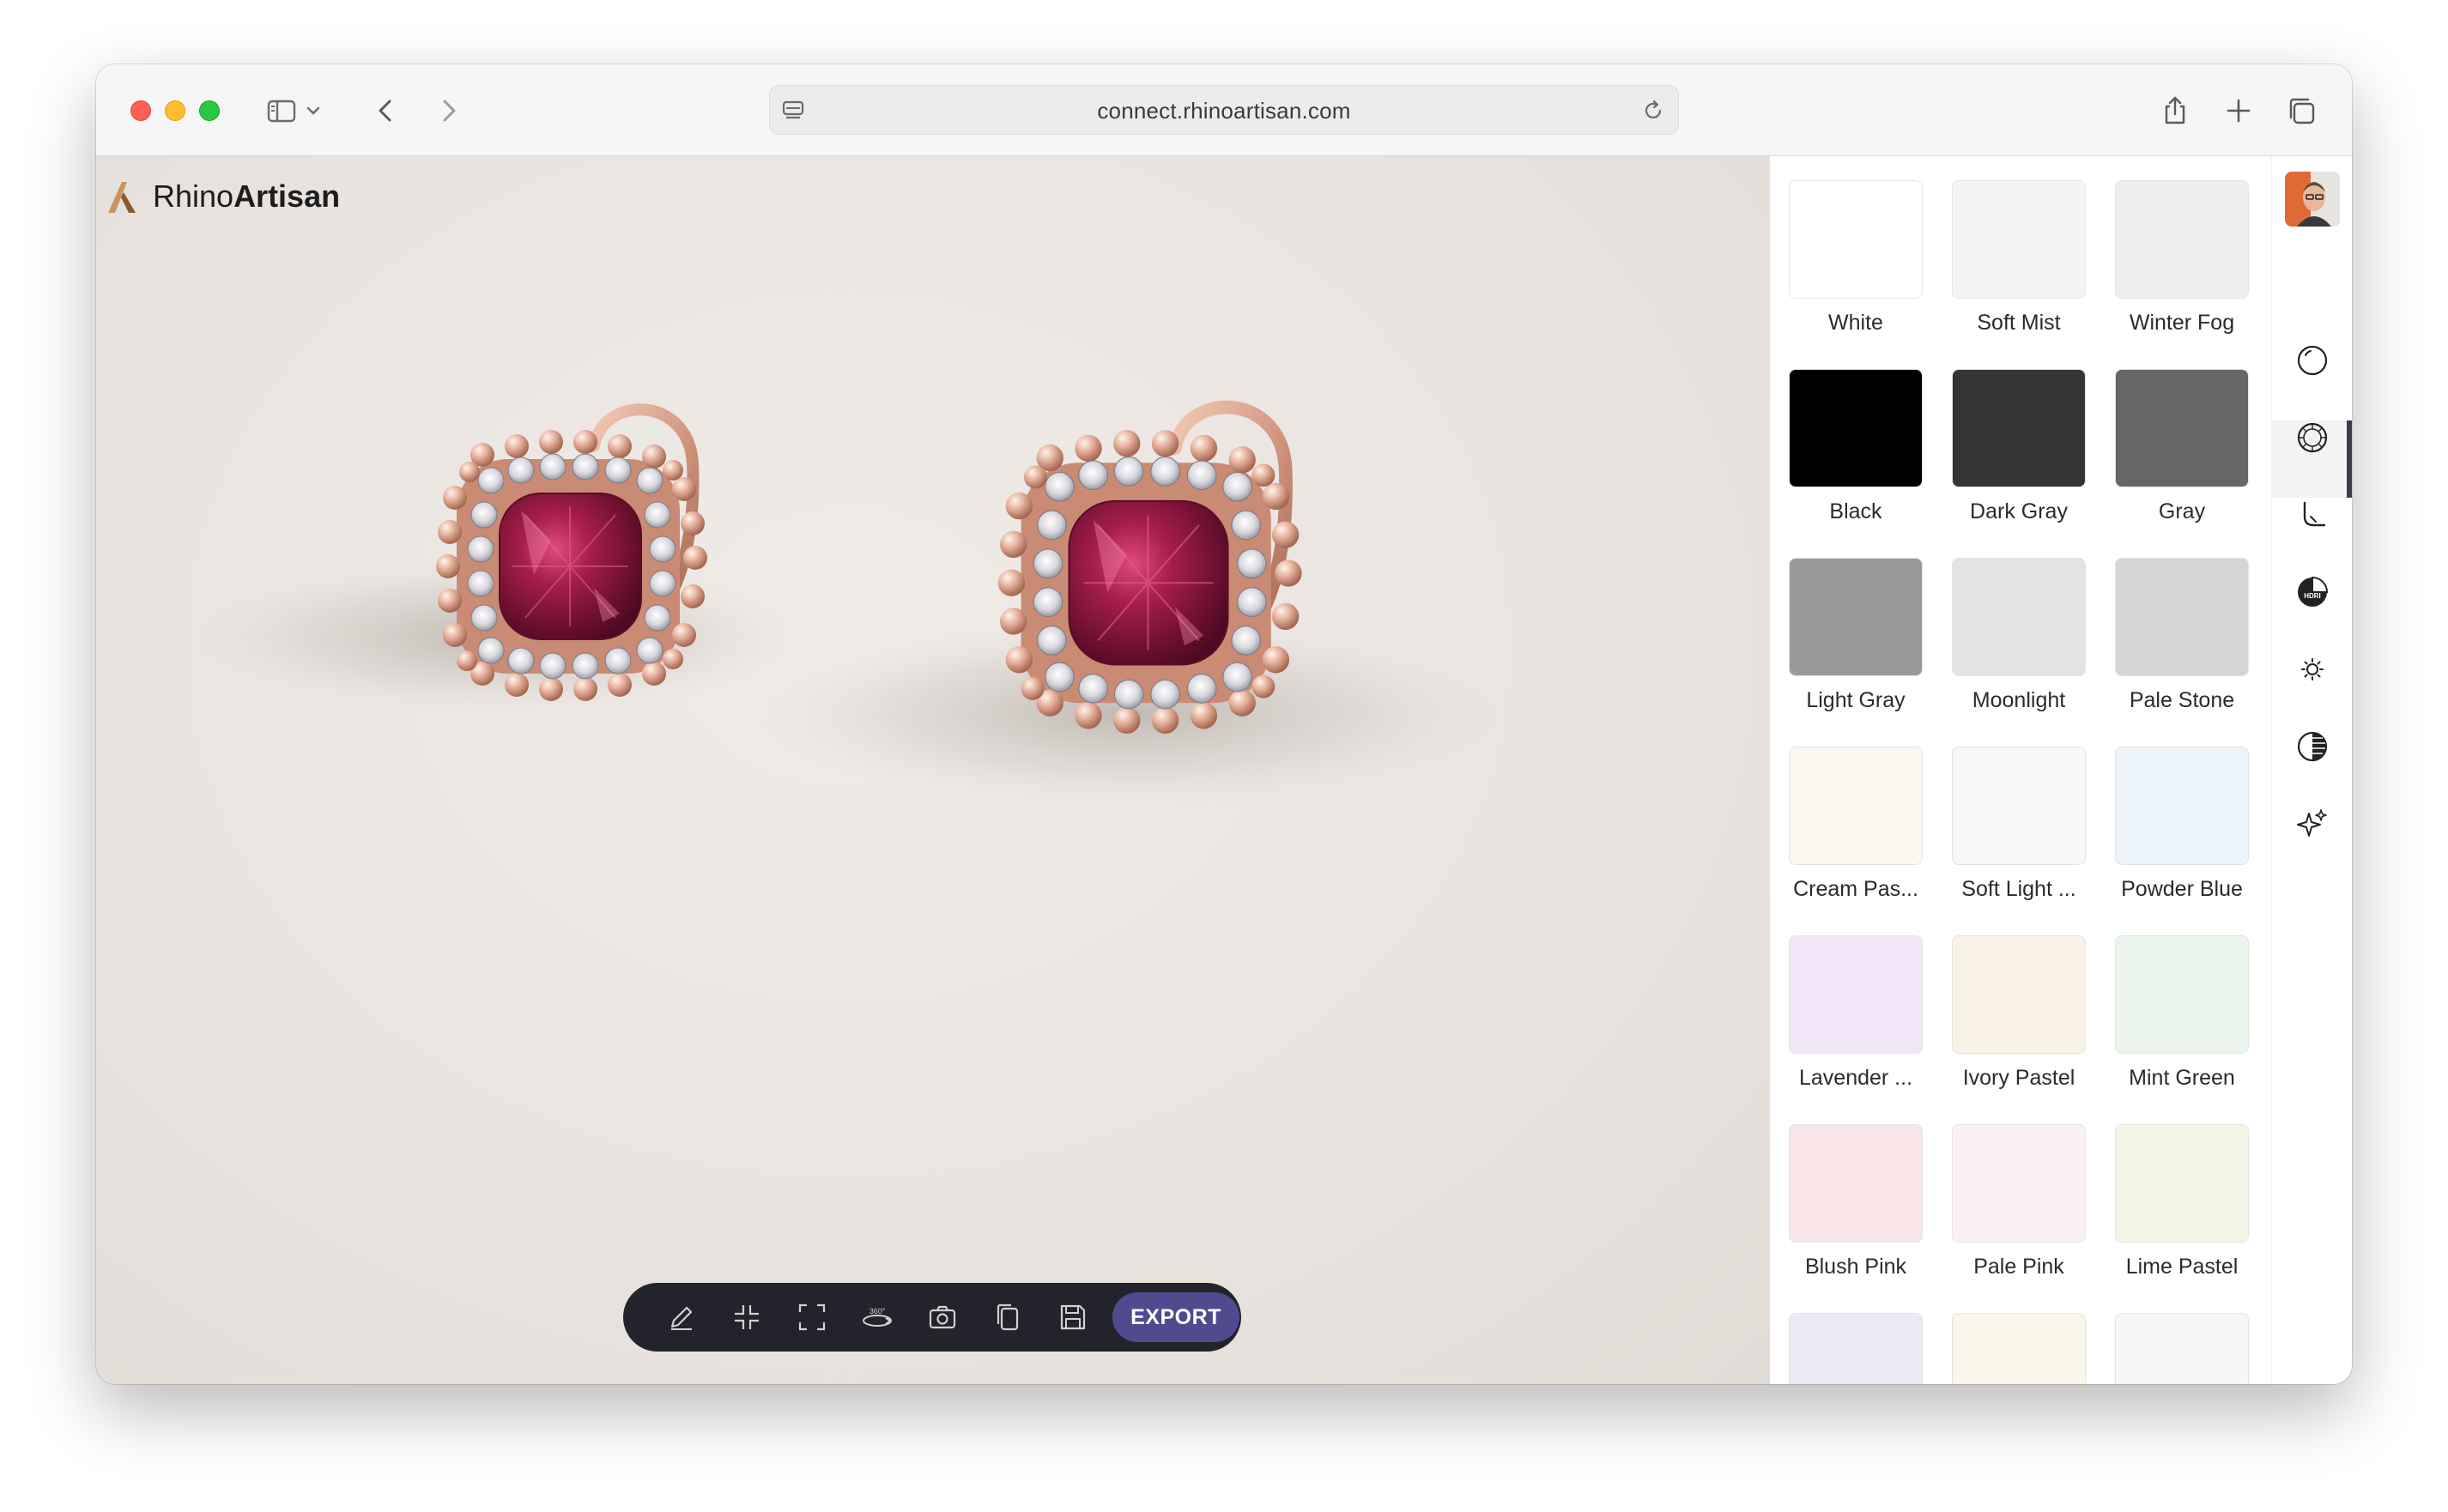  What do you see at coordinates (2019, 511) in the screenshot?
I see `swatch-label: Dark Gray` at bounding box center [2019, 511].